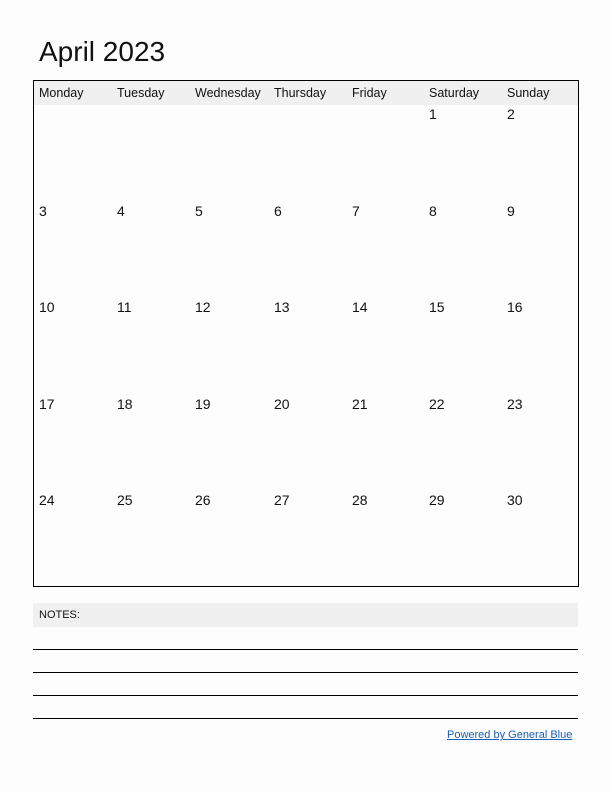 This screenshot has height=792, width=612. What do you see at coordinates (437, 307) in the screenshot?
I see `day-cell: 15` at bounding box center [437, 307].